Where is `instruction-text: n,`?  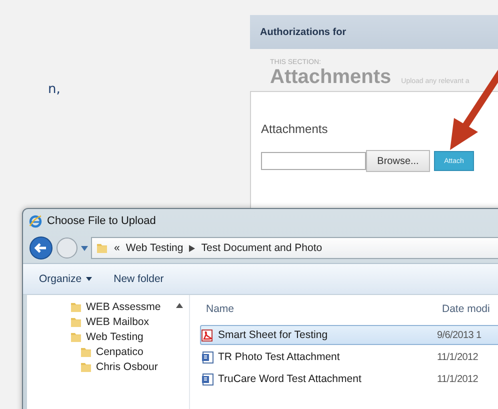
instruction-text: n, is located at coordinates (54, 89).